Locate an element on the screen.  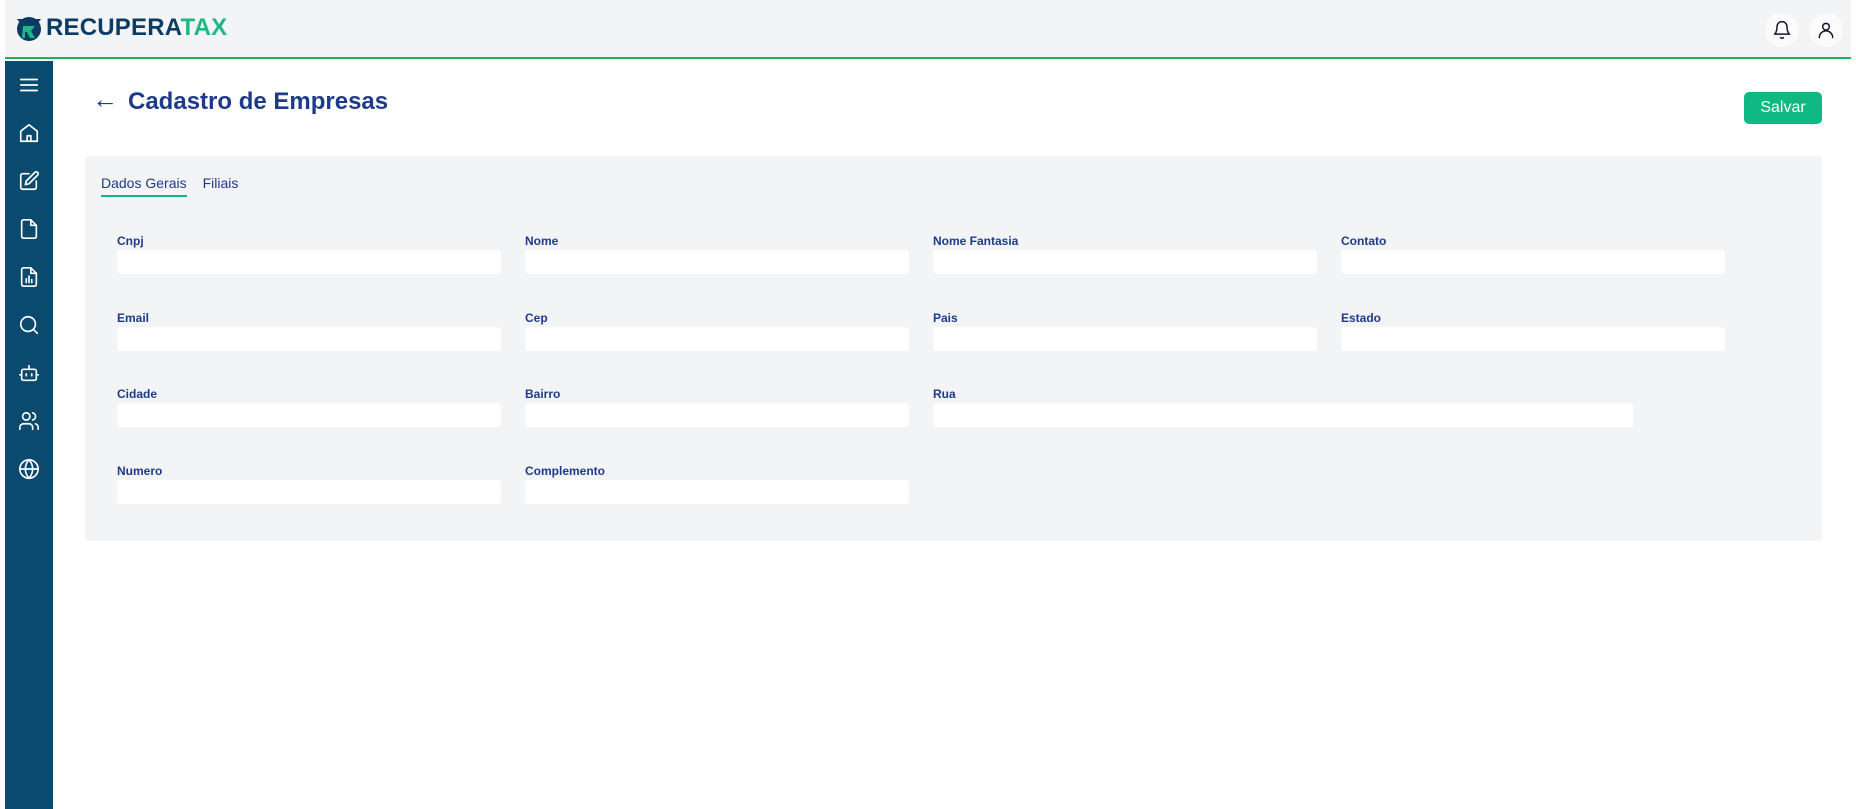
nome-label: Nome is located at coordinates (542, 241).